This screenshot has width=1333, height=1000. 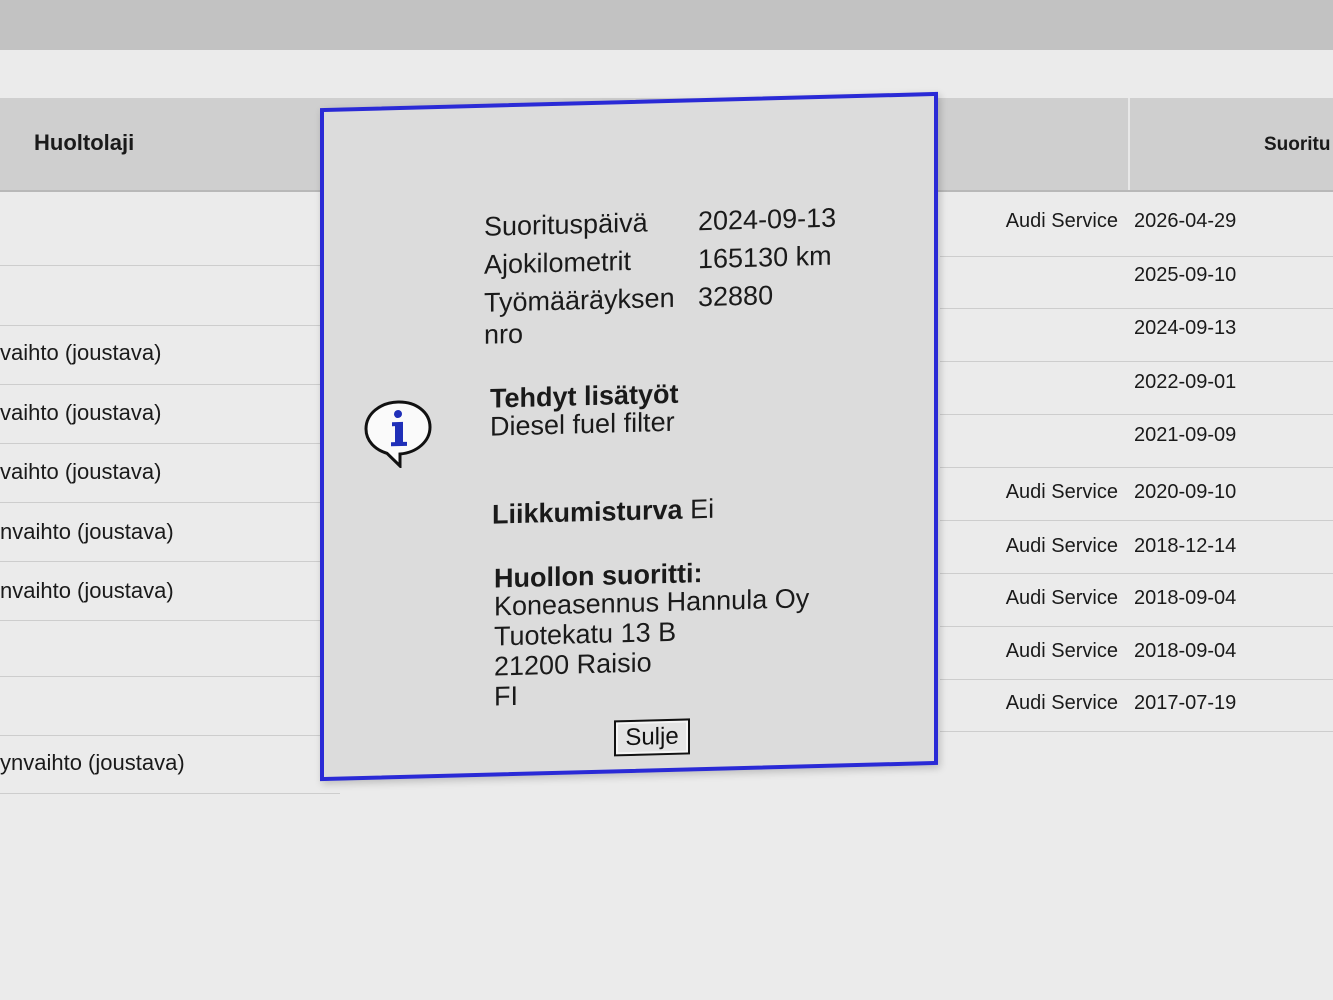 What do you see at coordinates (765, 257) in the screenshot?
I see `mileage-value: 165130 km` at bounding box center [765, 257].